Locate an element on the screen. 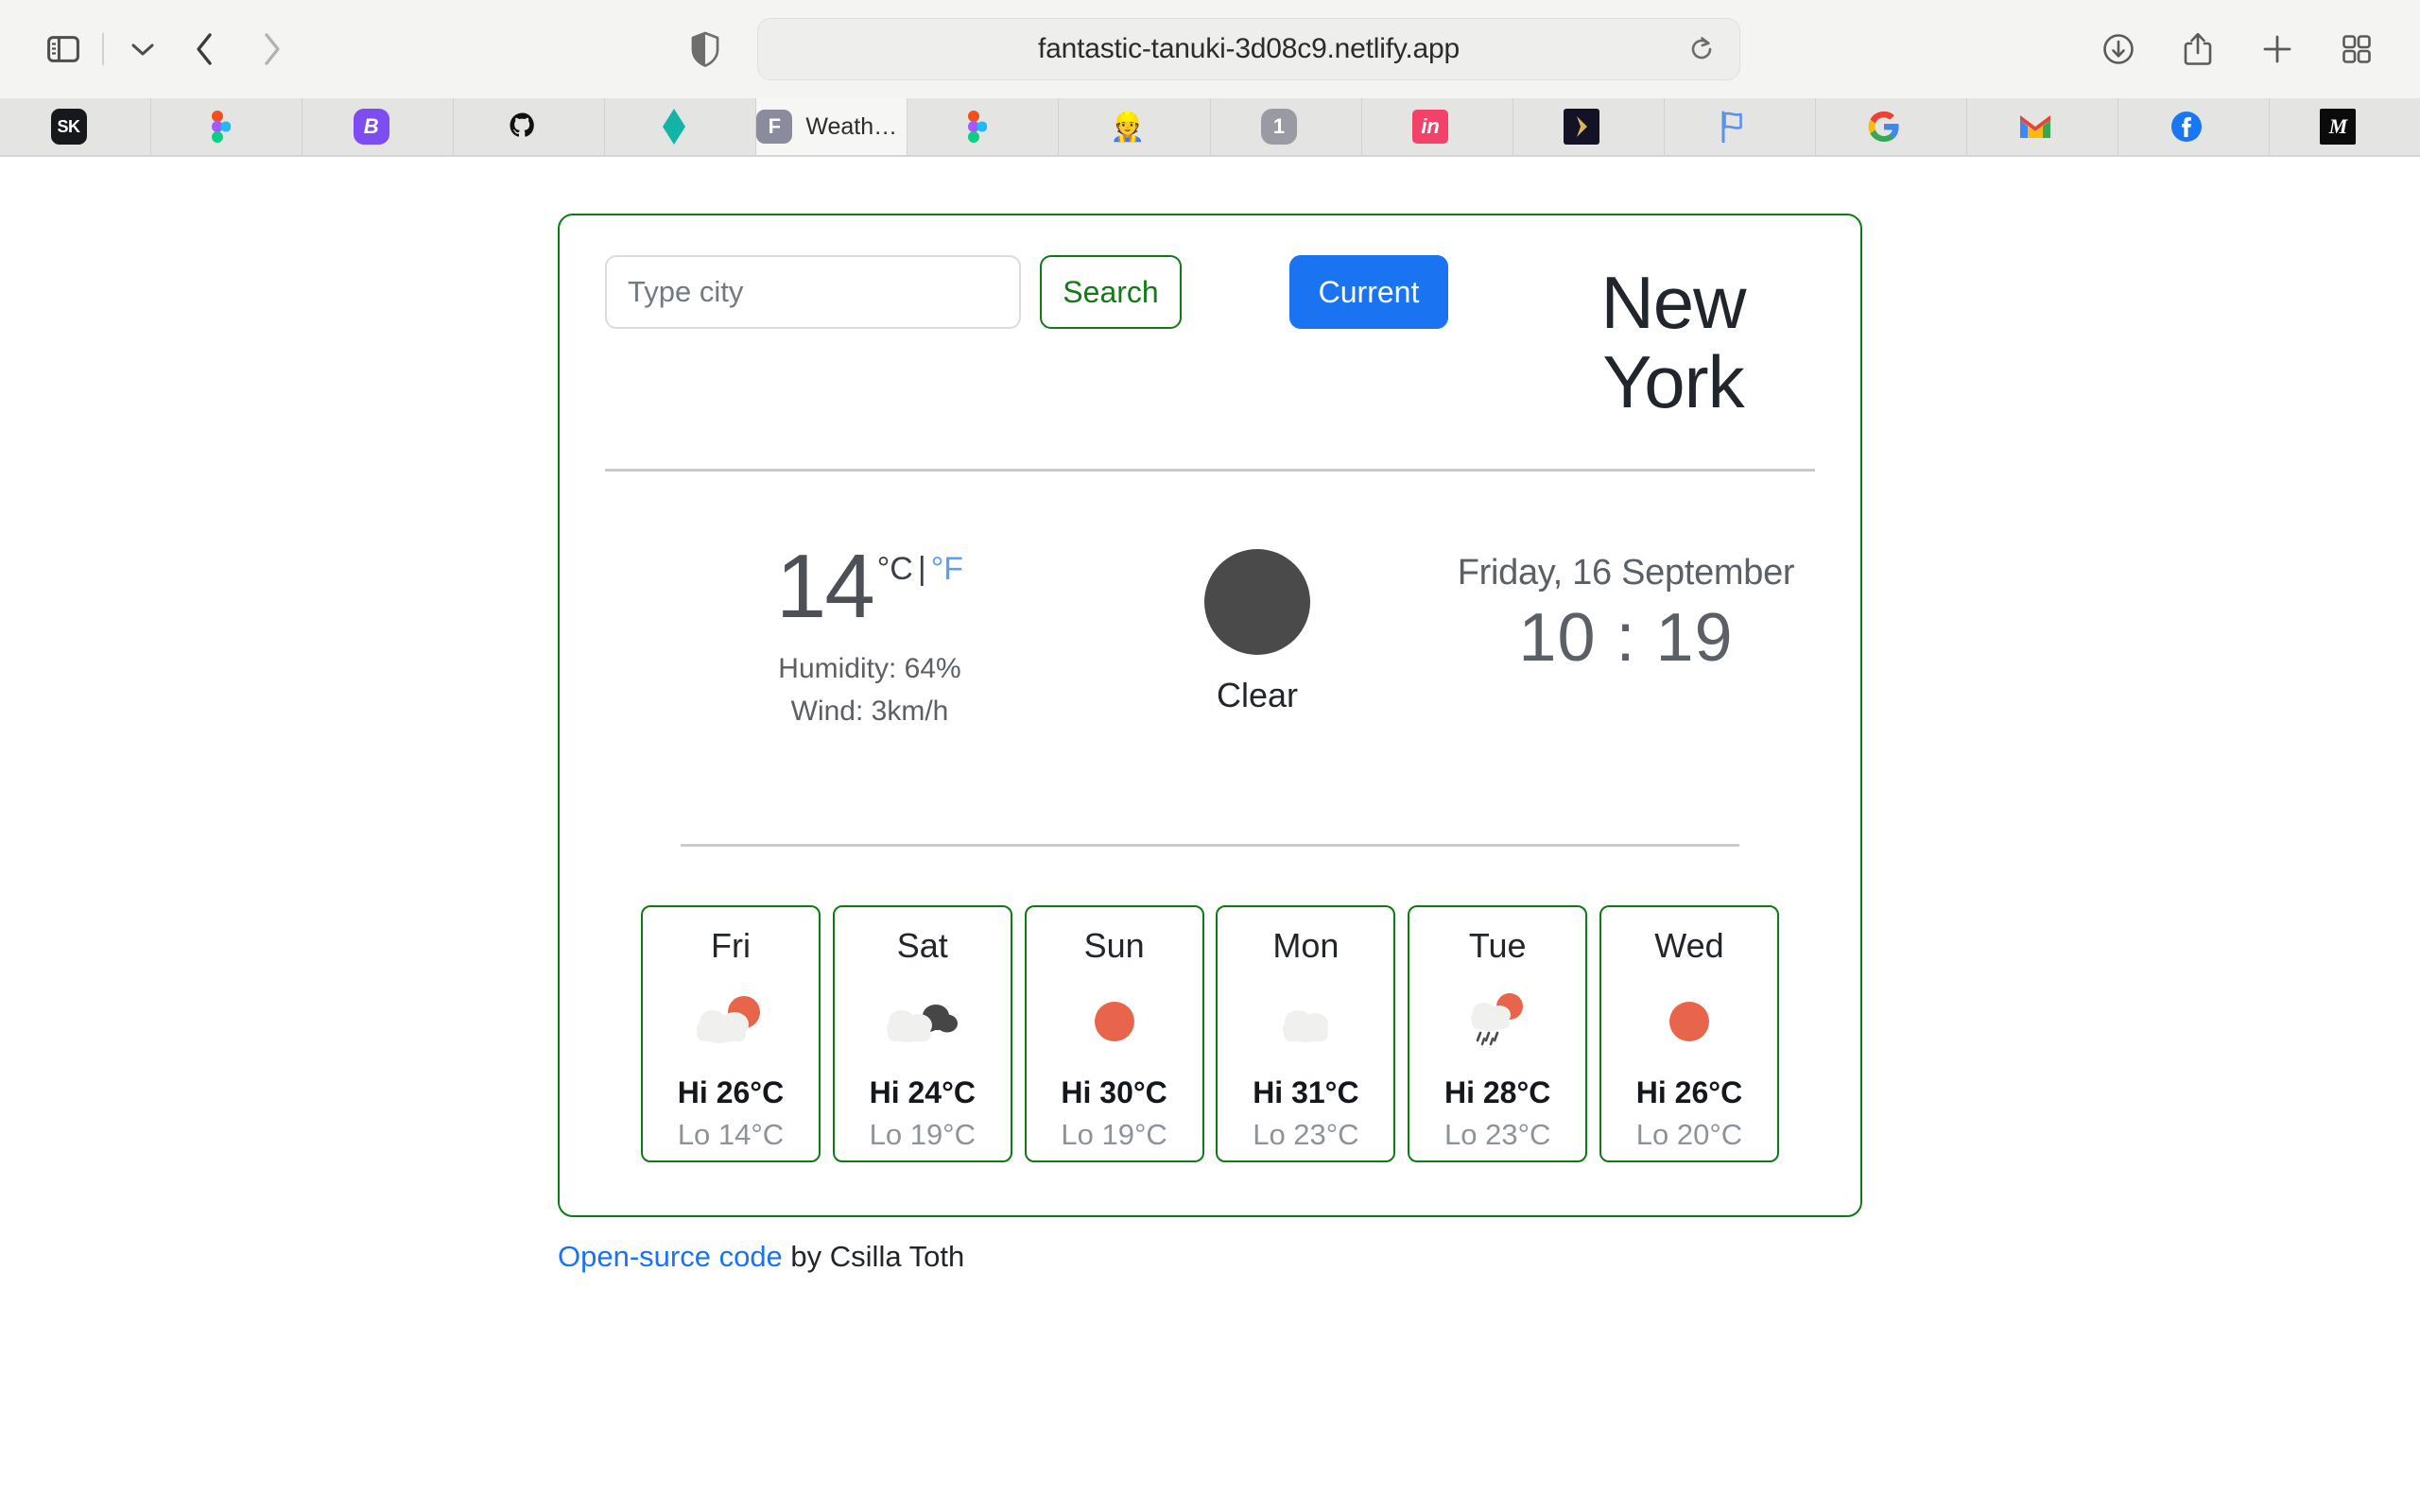 The height and width of the screenshot is (1512, 2420). temperature-line: 14 °C | °F is located at coordinates (870, 586).